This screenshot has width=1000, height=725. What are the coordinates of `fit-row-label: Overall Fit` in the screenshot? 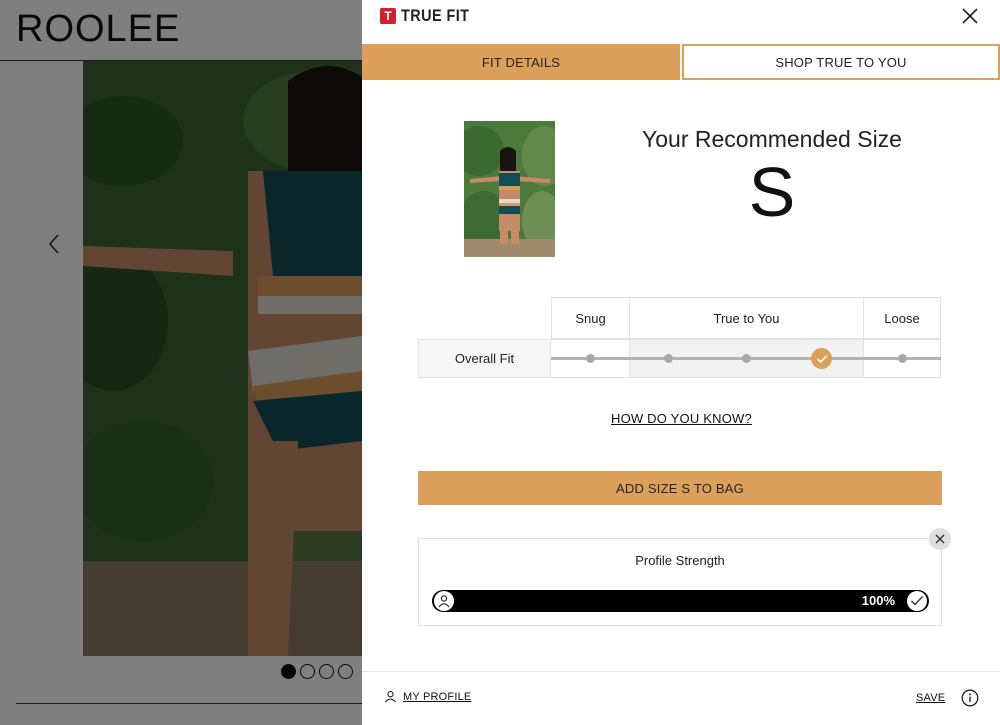 It's located at (484, 358).